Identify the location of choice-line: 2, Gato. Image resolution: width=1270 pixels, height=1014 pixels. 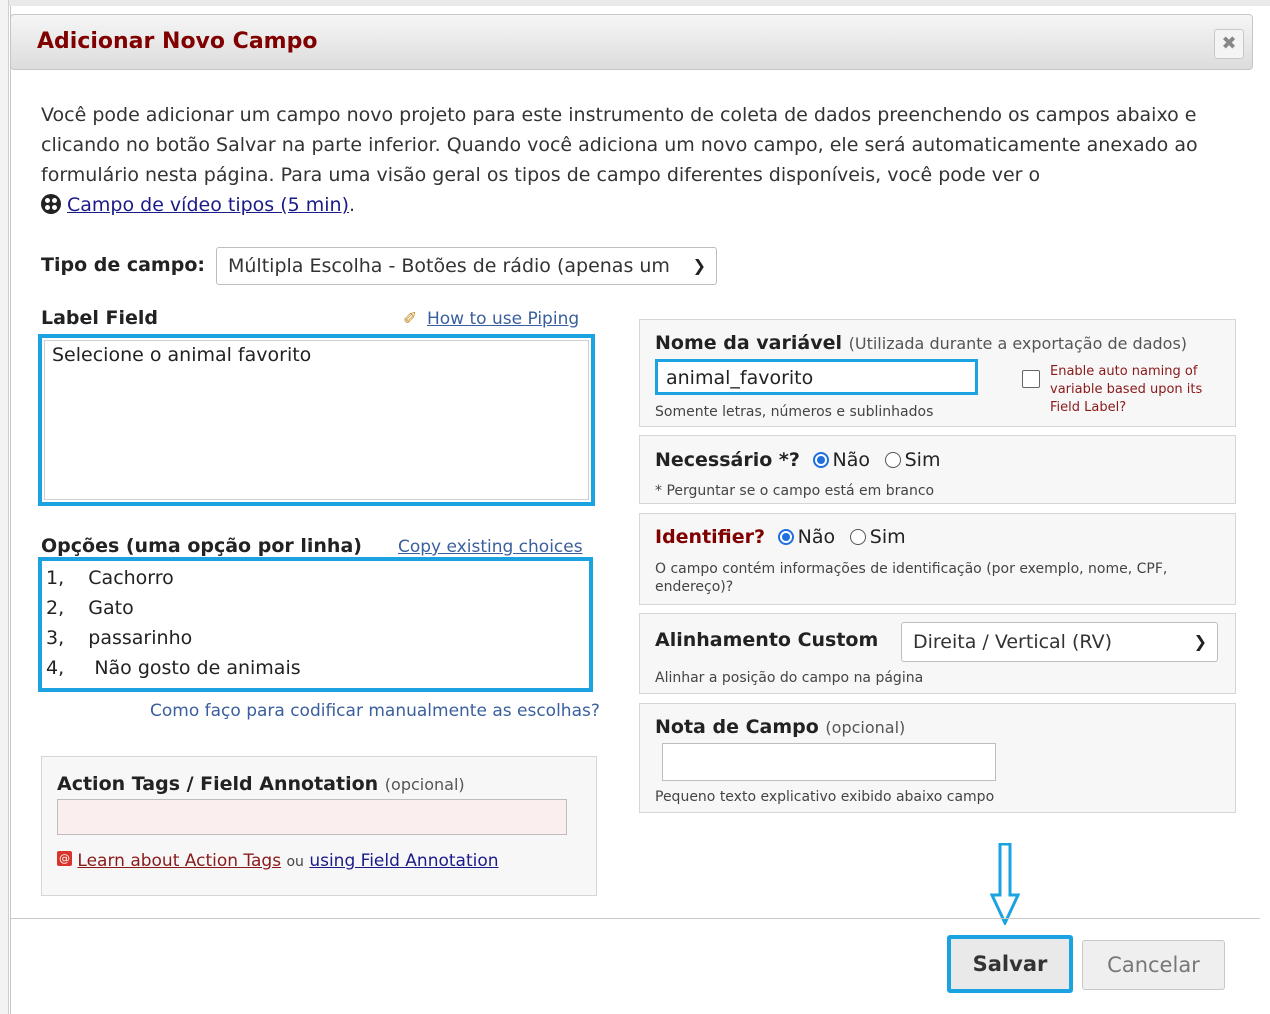
(90, 608).